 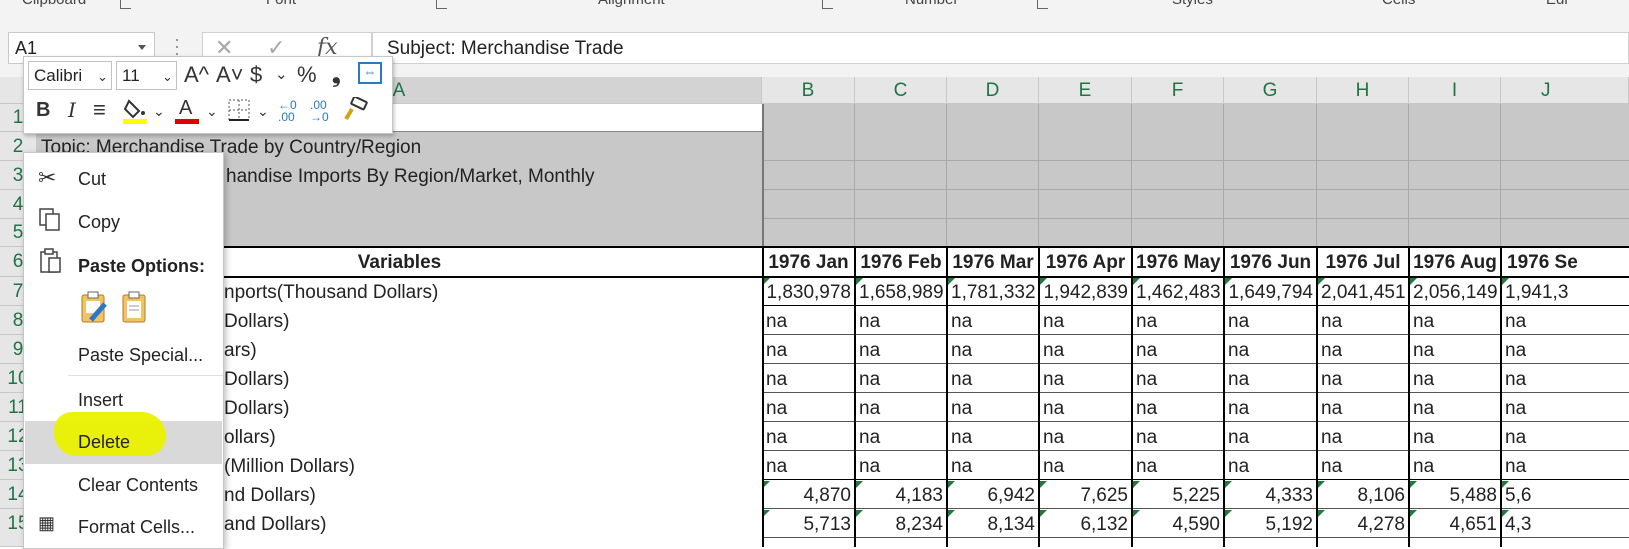 What do you see at coordinates (1455, 90) in the screenshot?
I see `column-header-i: I` at bounding box center [1455, 90].